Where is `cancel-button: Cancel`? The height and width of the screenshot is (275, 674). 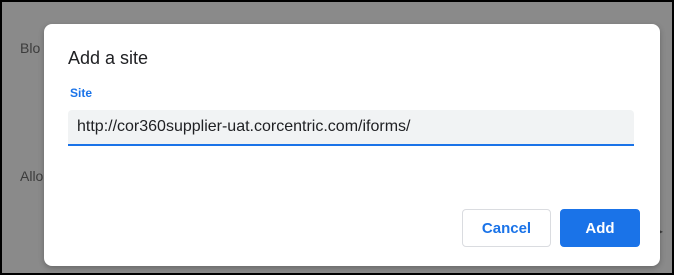
cancel-button: Cancel is located at coordinates (506, 228).